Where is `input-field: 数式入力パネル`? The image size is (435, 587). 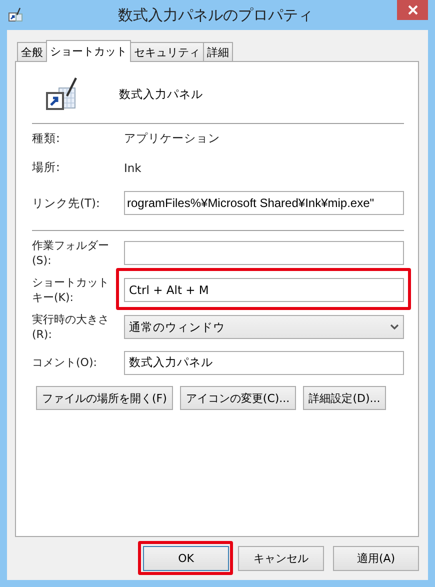 input-field: 数式入力パネル is located at coordinates (264, 362).